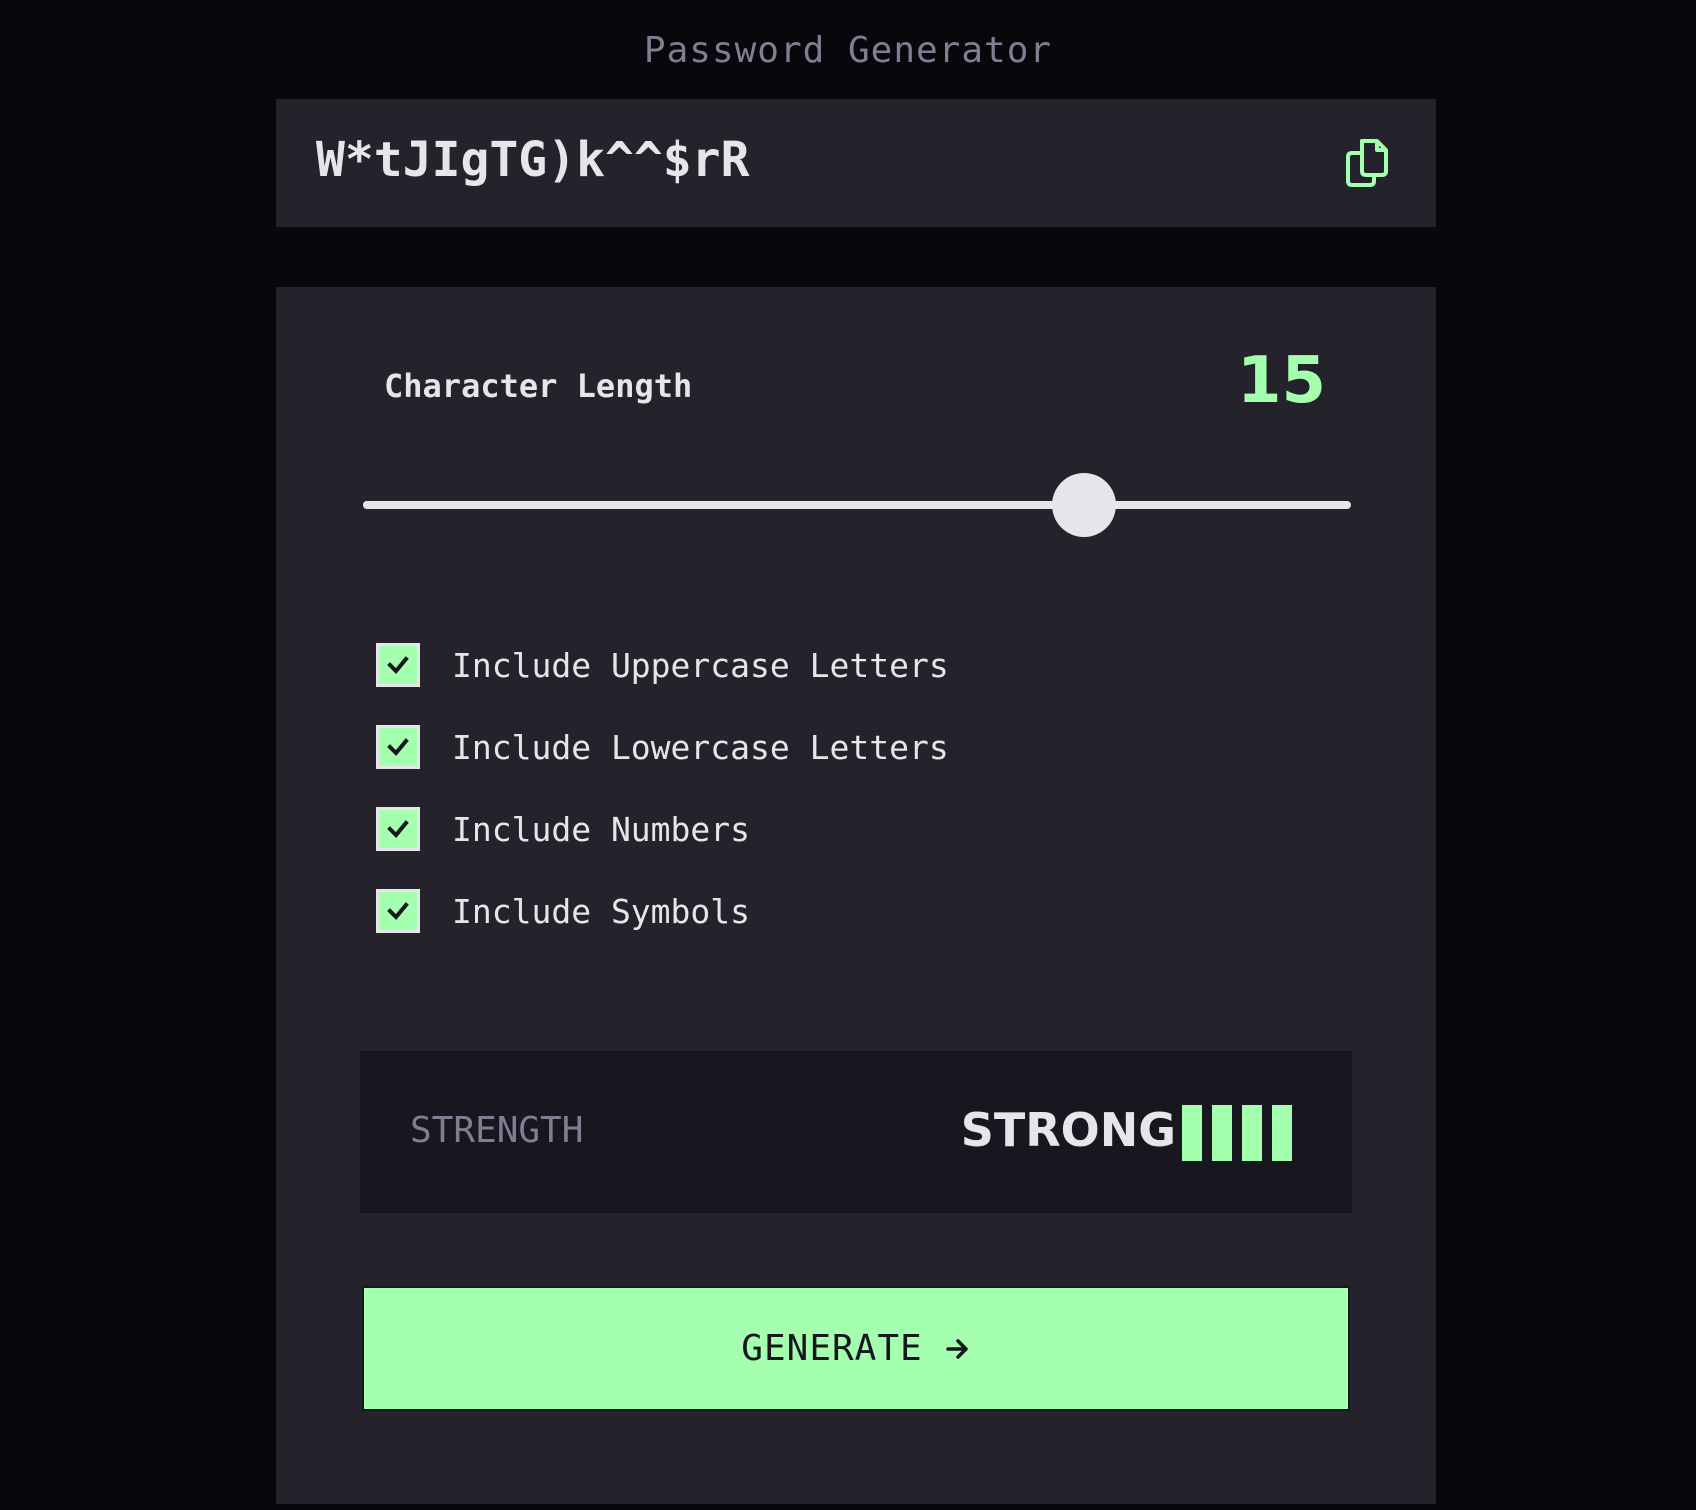 This screenshot has width=1696, height=1510. Describe the element at coordinates (832, 1348) in the screenshot. I see `generate-label: GENERATE` at that location.